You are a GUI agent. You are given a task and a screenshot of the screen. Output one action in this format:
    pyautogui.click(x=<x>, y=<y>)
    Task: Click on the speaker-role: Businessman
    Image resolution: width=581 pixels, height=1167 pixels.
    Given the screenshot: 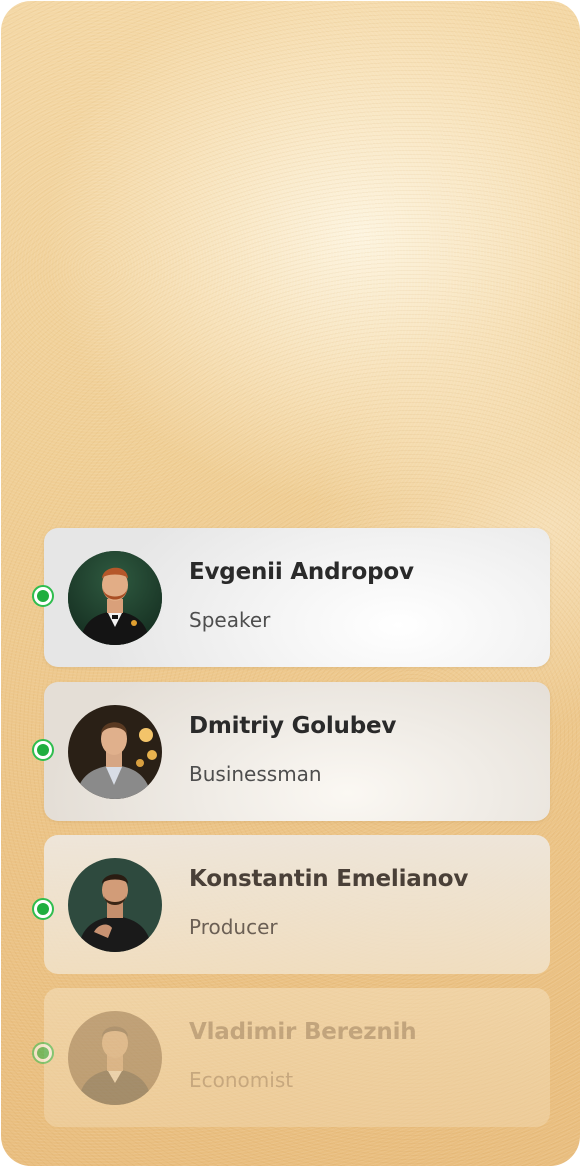 What is the action you would take?
    pyautogui.click(x=255, y=774)
    